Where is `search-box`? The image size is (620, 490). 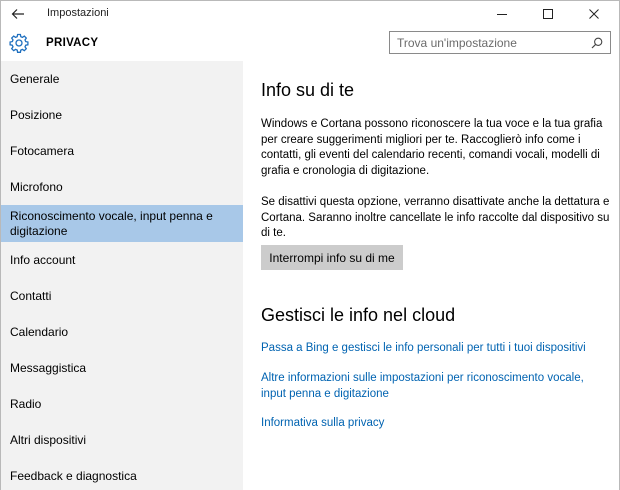 search-box is located at coordinates (500, 42).